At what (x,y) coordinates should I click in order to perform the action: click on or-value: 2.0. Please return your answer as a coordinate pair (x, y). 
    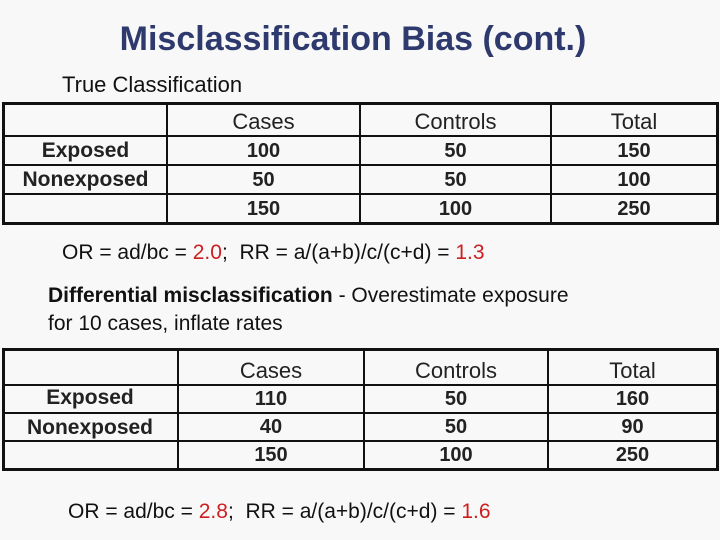
    Looking at the image, I should click on (207, 252).